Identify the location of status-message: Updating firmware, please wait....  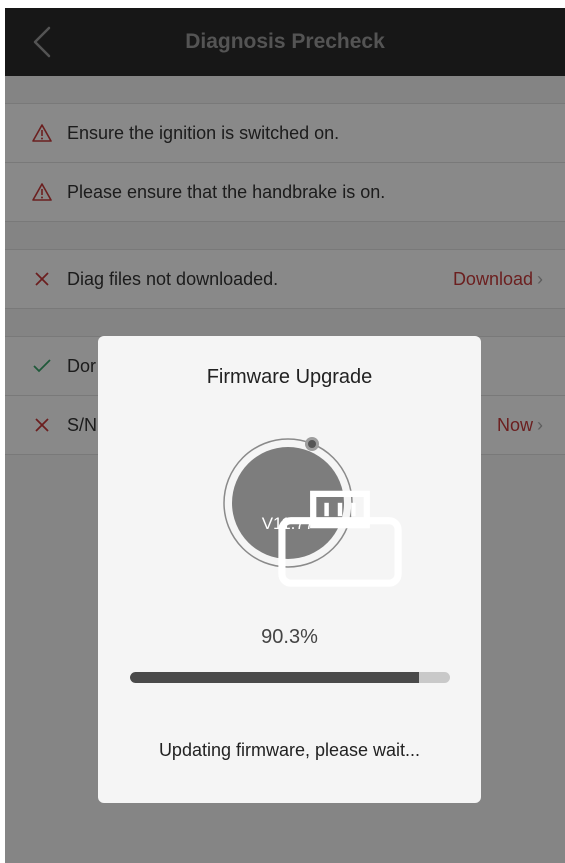
(289, 750).